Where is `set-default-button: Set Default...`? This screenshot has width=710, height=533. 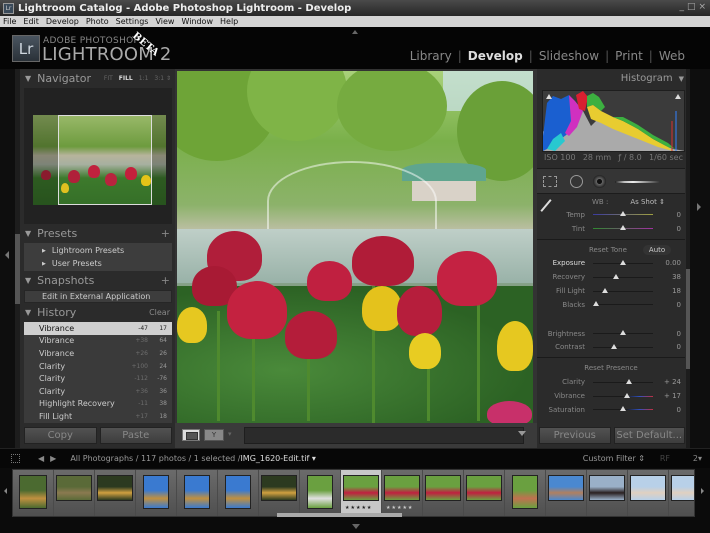 set-default-button: Set Default... is located at coordinates (649, 435).